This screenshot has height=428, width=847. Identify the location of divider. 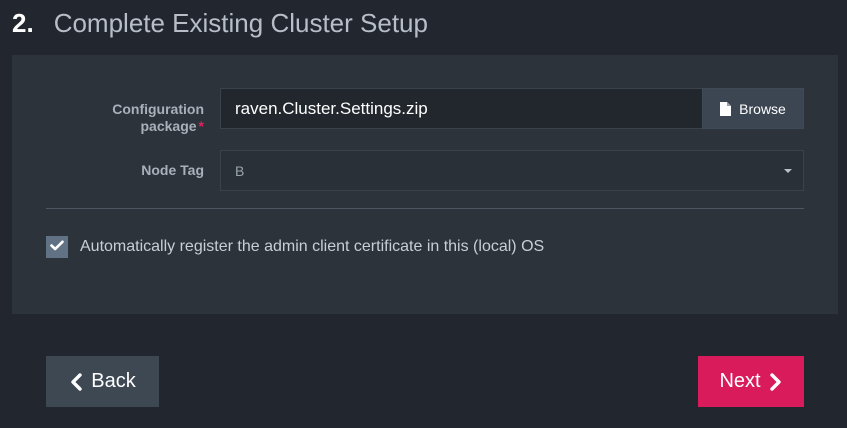
(425, 208).